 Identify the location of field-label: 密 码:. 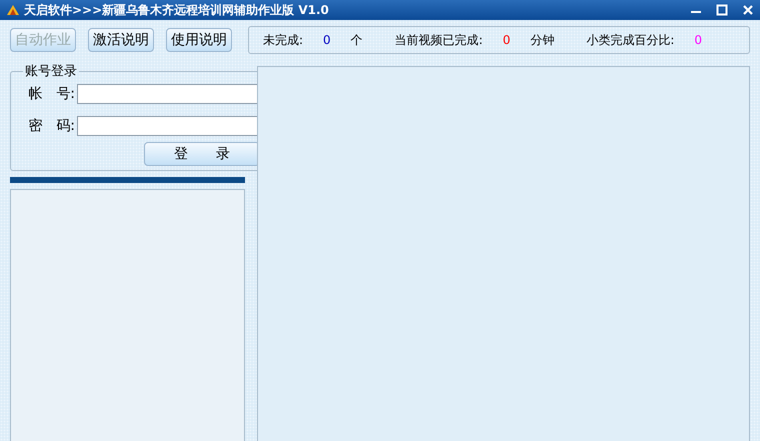
(51, 126).